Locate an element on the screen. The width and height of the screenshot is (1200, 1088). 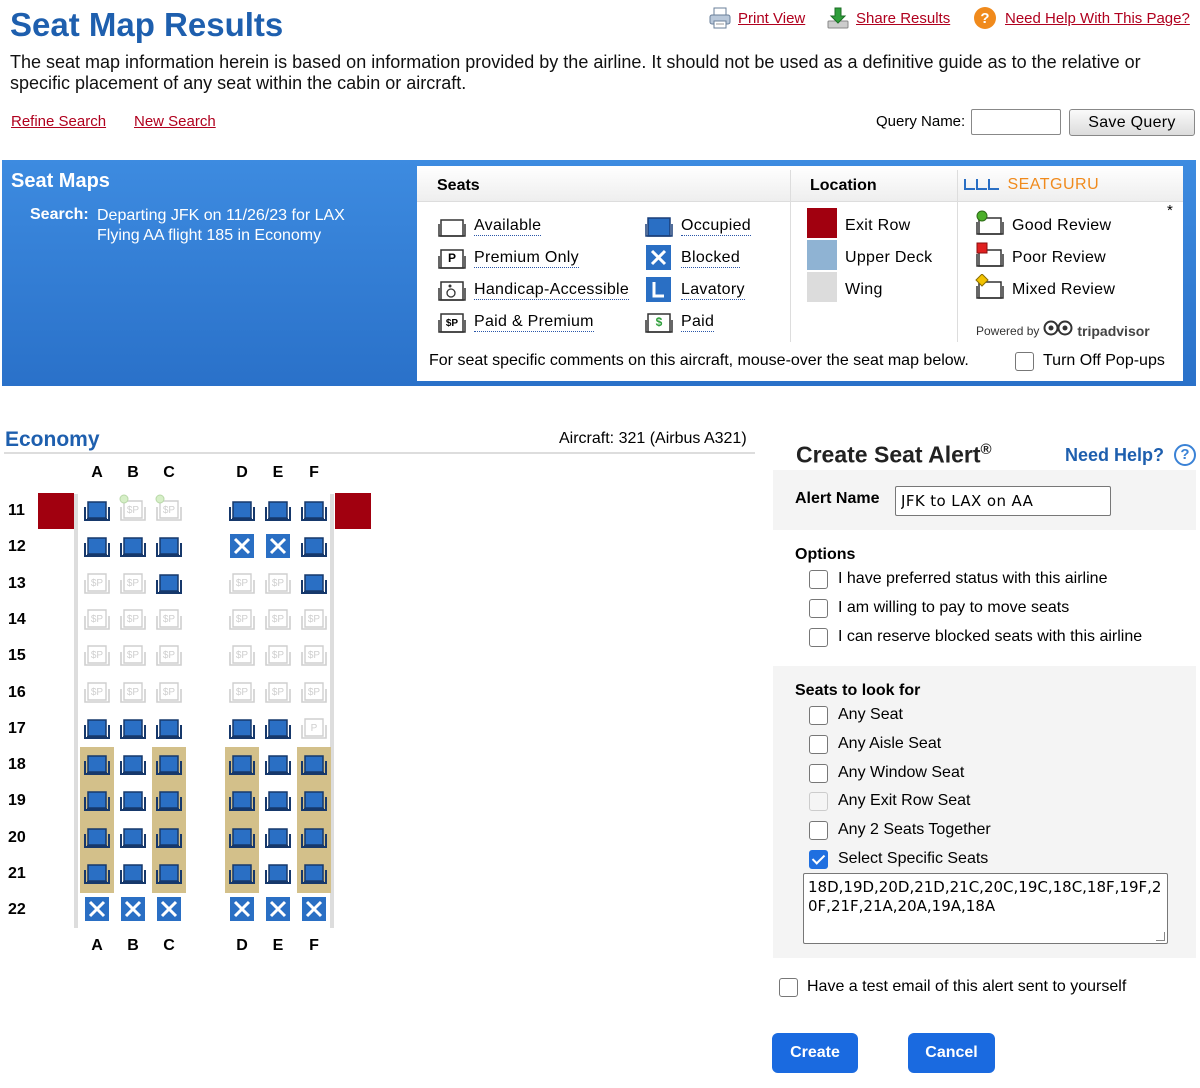
seat-18b is located at coordinates (133, 764).